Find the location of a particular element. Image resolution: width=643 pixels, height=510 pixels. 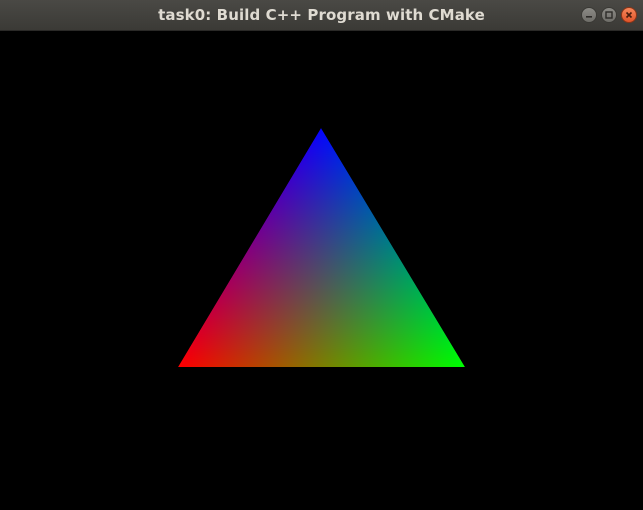

maximize-icon is located at coordinates (609, 15).